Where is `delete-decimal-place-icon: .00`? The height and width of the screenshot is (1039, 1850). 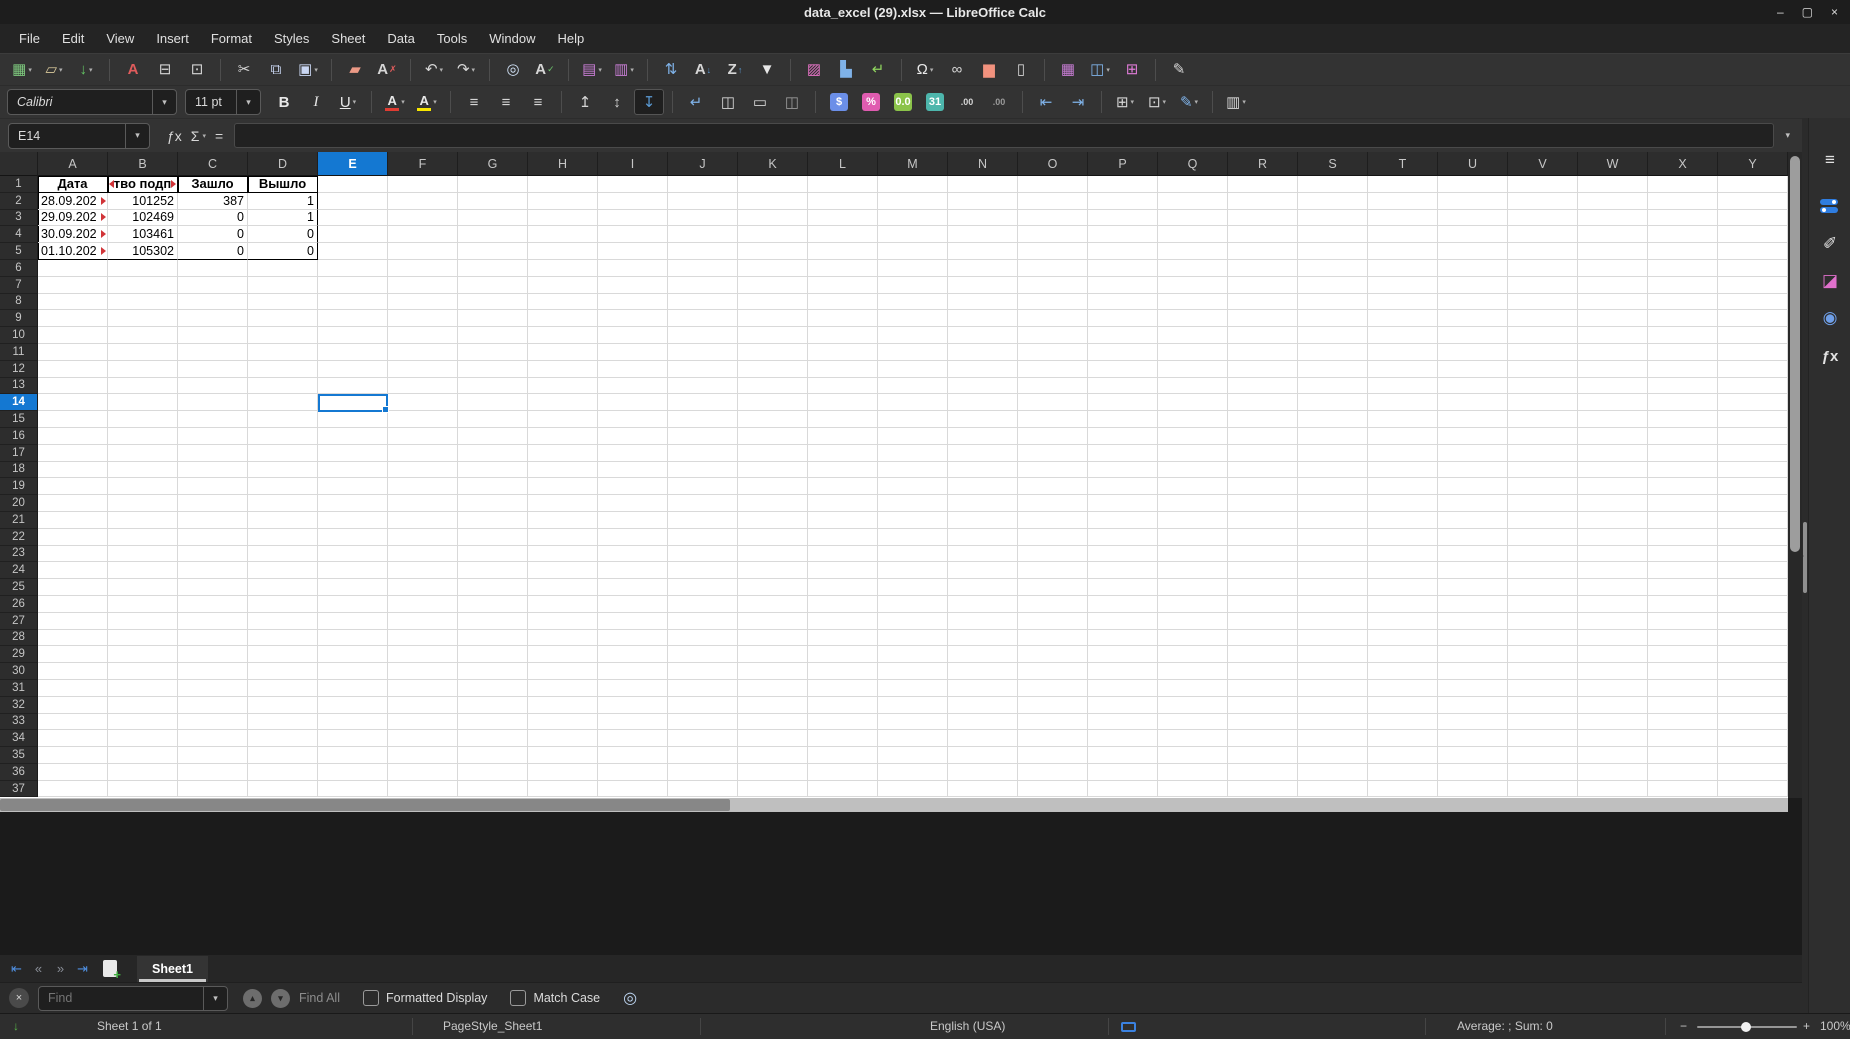
delete-decimal-place-icon: .00 is located at coordinates (999, 102).